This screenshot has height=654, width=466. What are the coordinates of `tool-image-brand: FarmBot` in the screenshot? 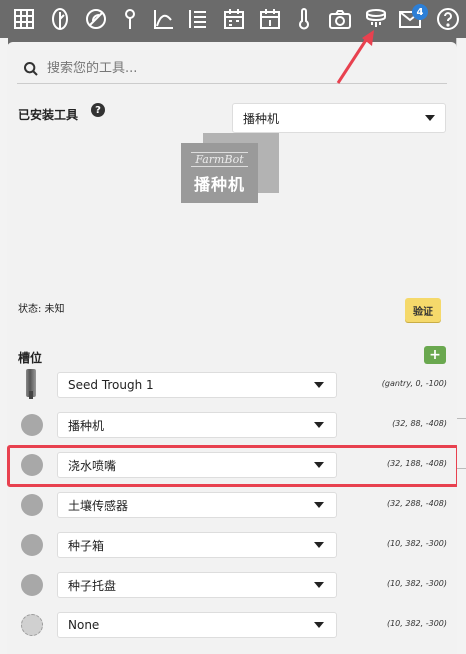 It's located at (219, 159).